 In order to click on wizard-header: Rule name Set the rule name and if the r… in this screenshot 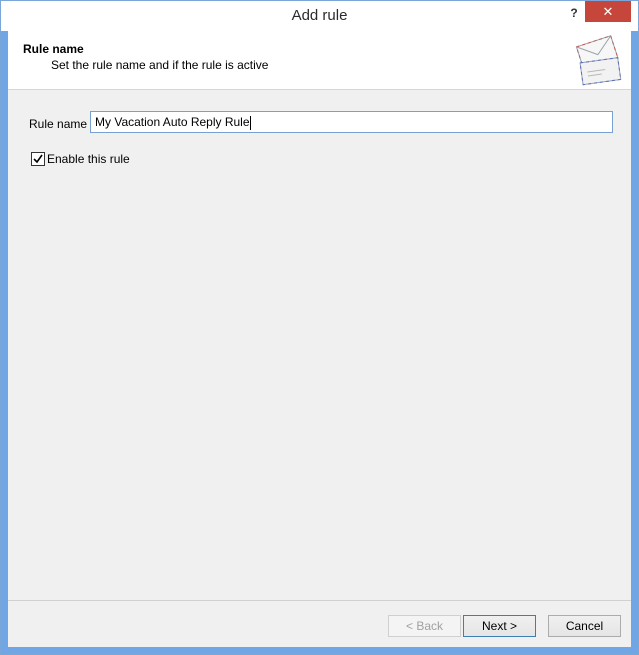, I will do `click(319, 60)`.